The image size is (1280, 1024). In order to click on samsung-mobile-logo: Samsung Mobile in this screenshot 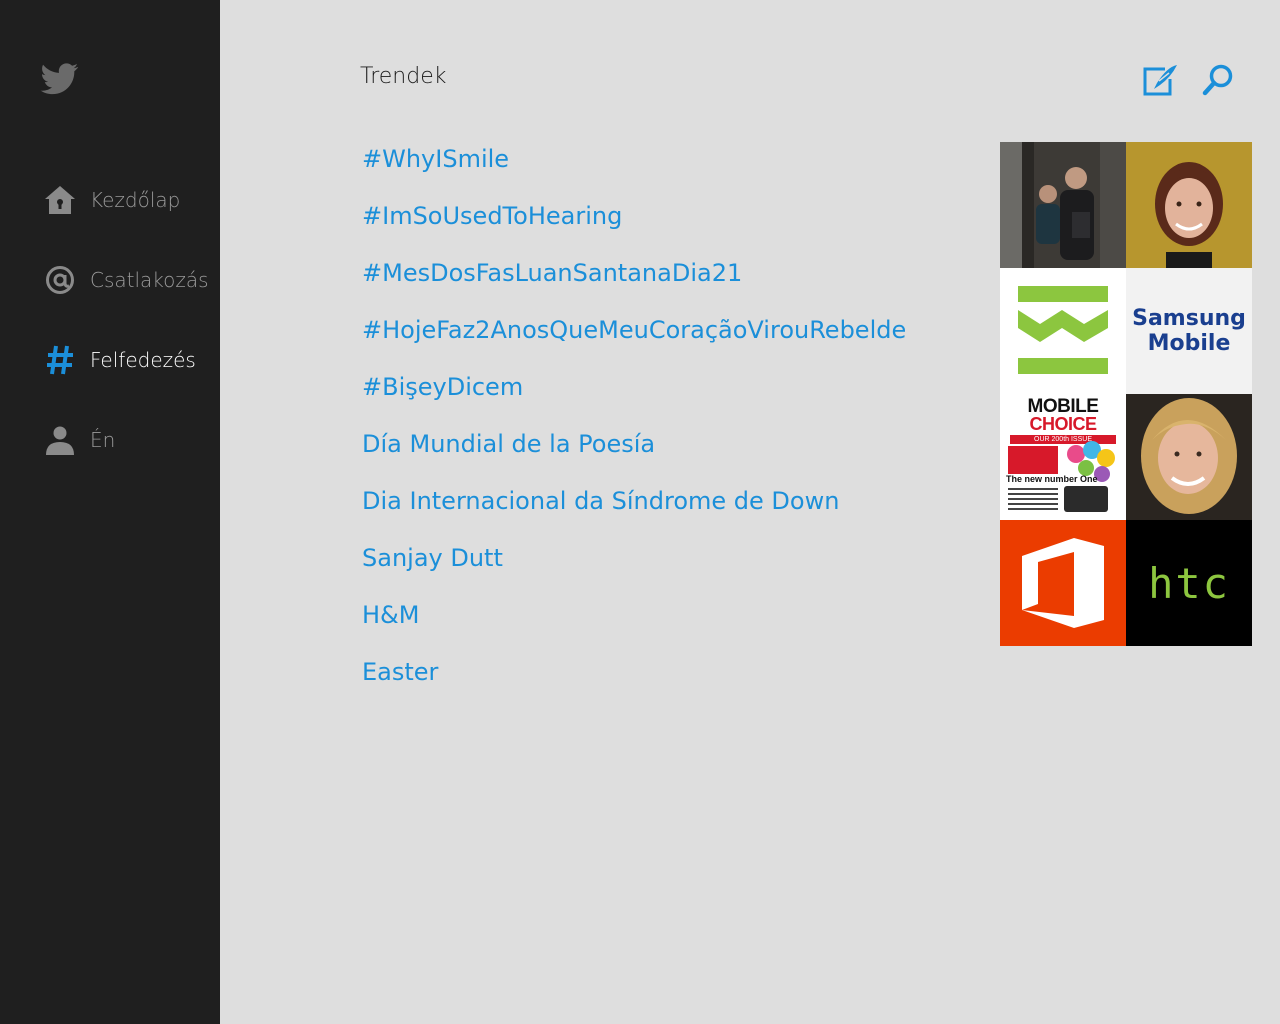, I will do `click(1189, 331)`.